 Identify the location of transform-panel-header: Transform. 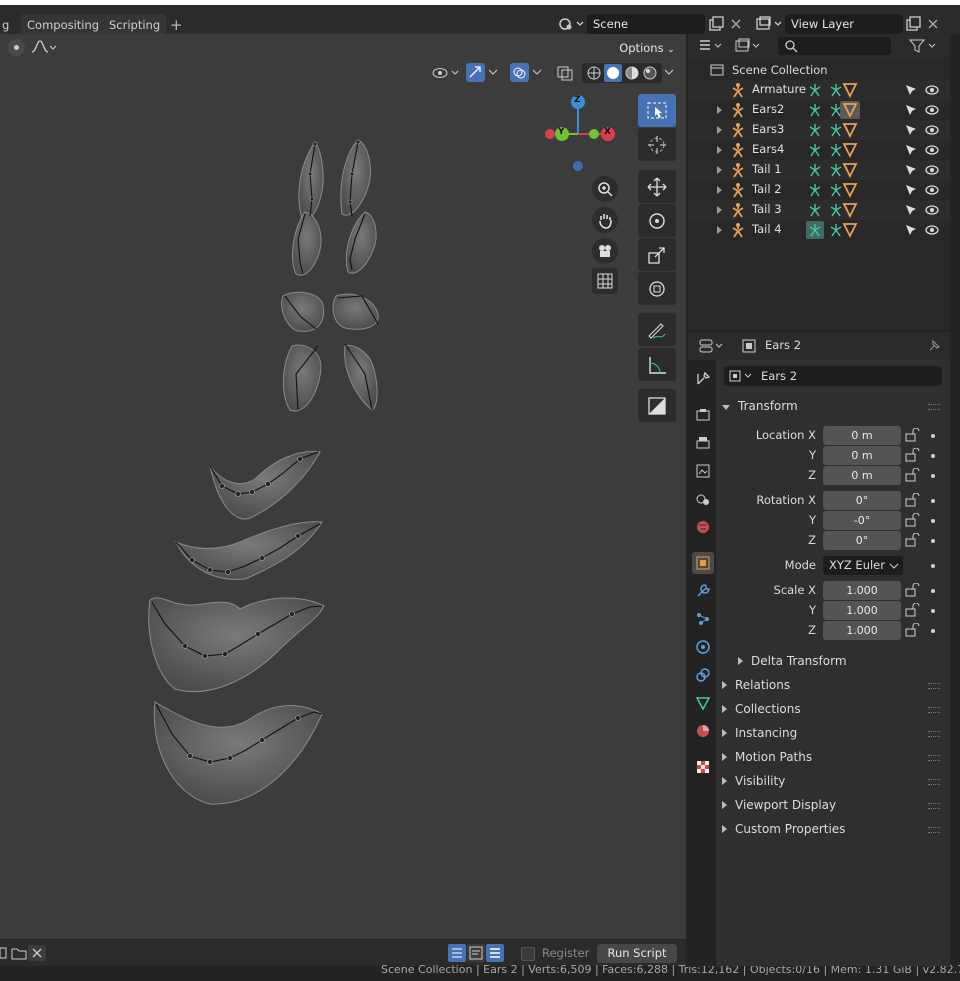
(835, 406).